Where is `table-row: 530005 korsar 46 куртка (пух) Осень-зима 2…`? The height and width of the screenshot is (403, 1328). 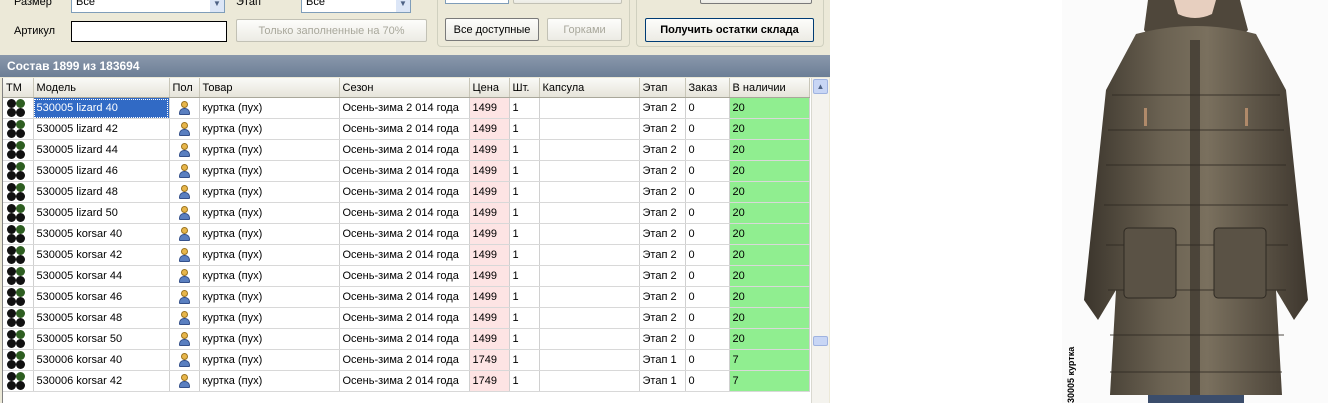 table-row: 530005 korsar 46 куртка (пух) Осень-зима 2… is located at coordinates (406, 297).